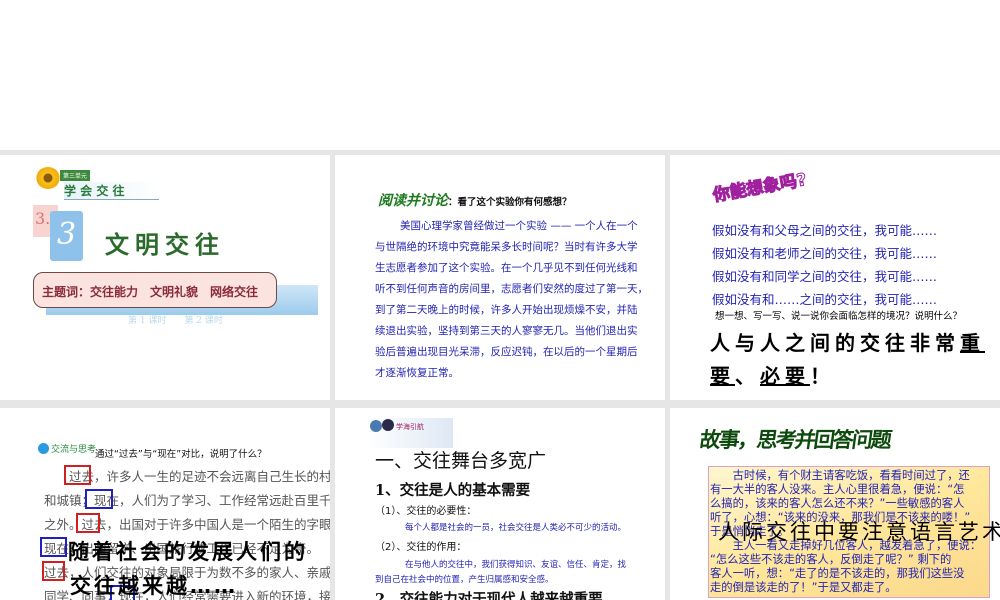 The image size is (1000, 600). What do you see at coordinates (840, 475) in the screenshot?
I see `story-line: 古时候，有个财主请客吃饭，看看时间过了，还` at bounding box center [840, 475].